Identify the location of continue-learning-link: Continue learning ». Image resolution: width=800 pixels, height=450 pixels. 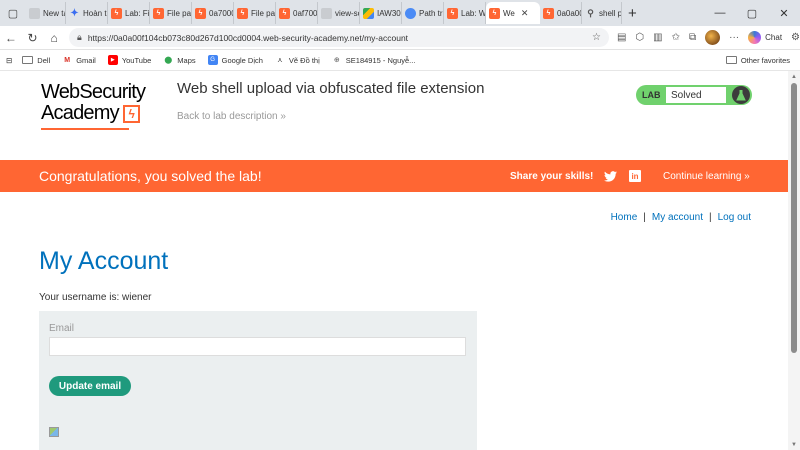
(706, 176).